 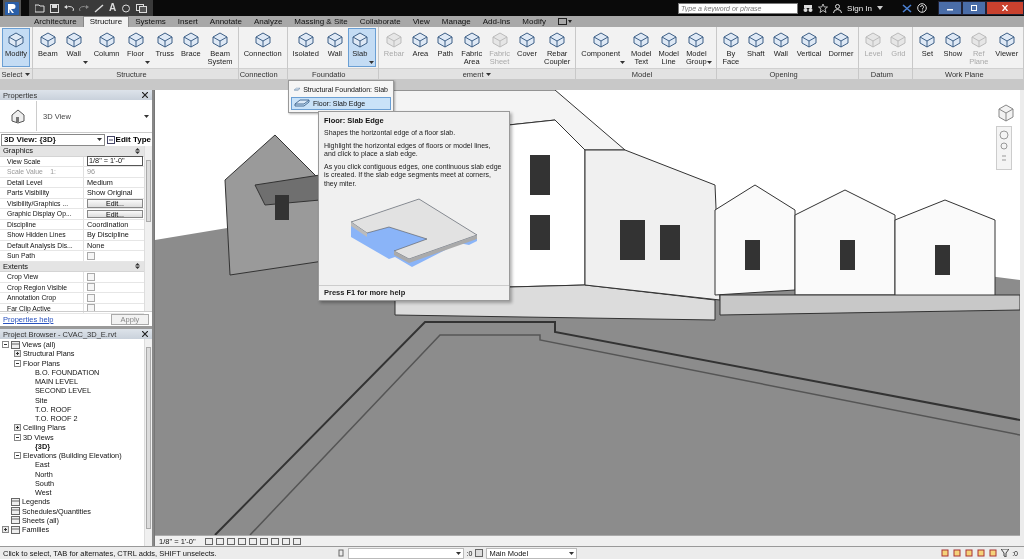 I want to click on editable-icon, so click(x=479, y=553).